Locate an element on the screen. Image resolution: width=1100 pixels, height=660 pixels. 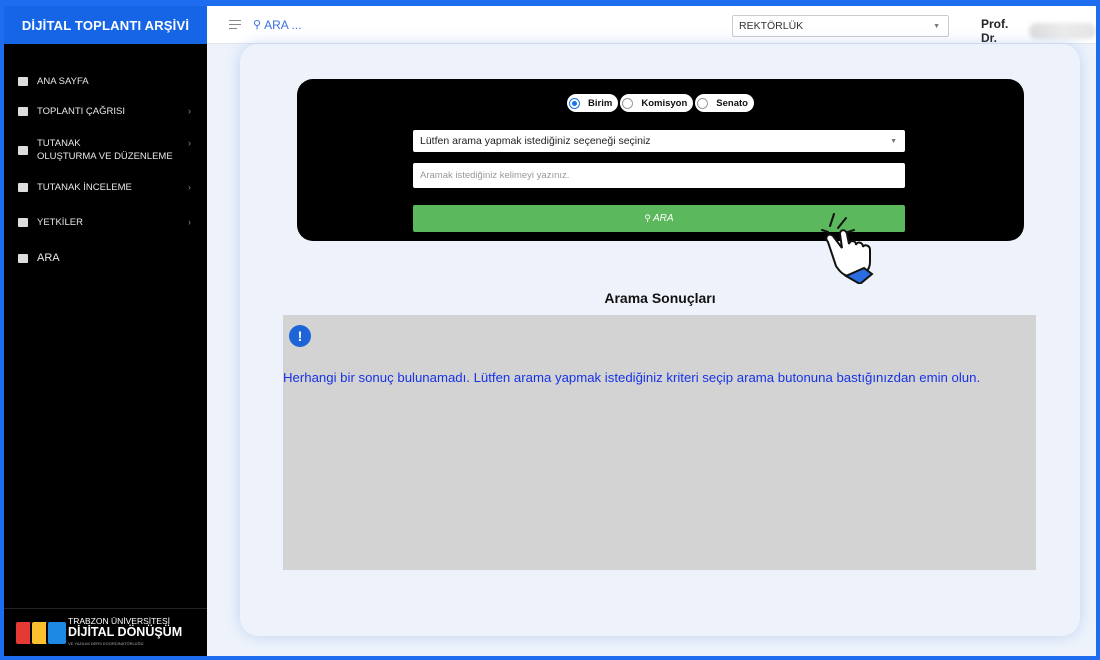
results-title: Arama Sonuçları is located at coordinates (660, 298).